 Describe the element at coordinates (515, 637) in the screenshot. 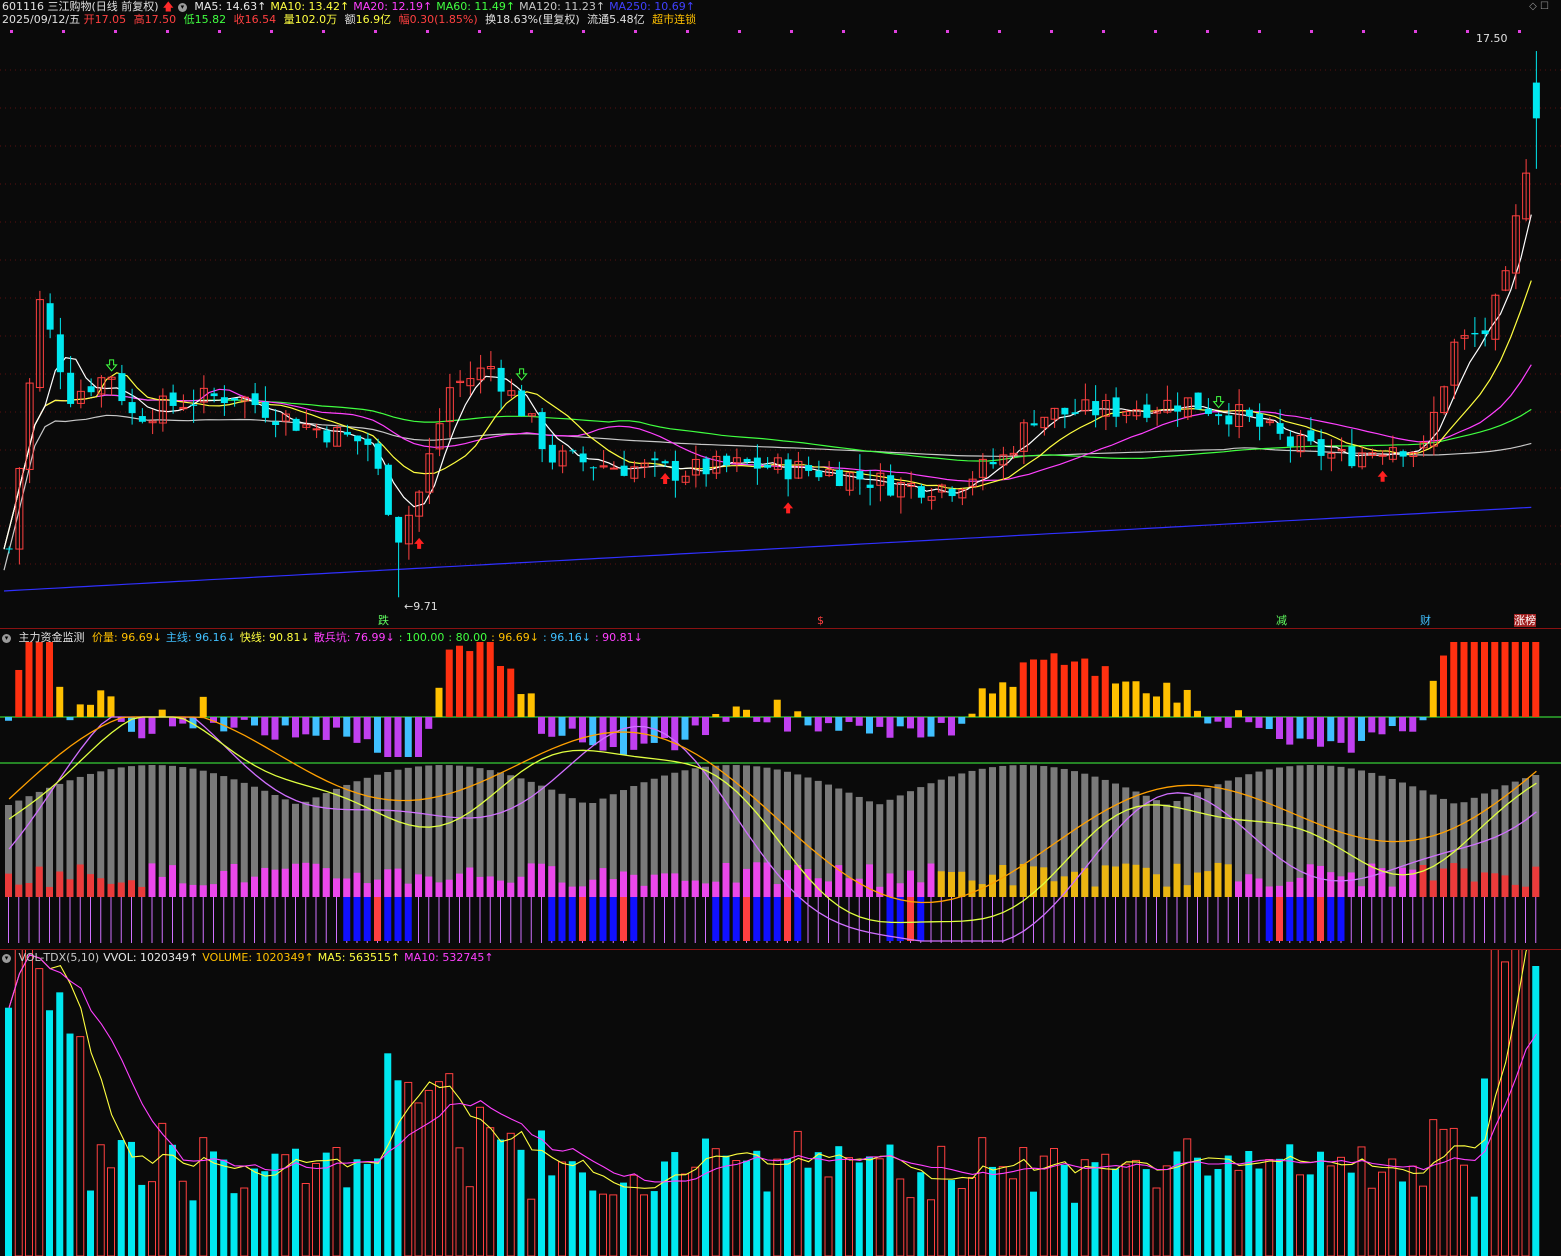

I see `indicator-legend-item-6: : 96.69↓` at that location.